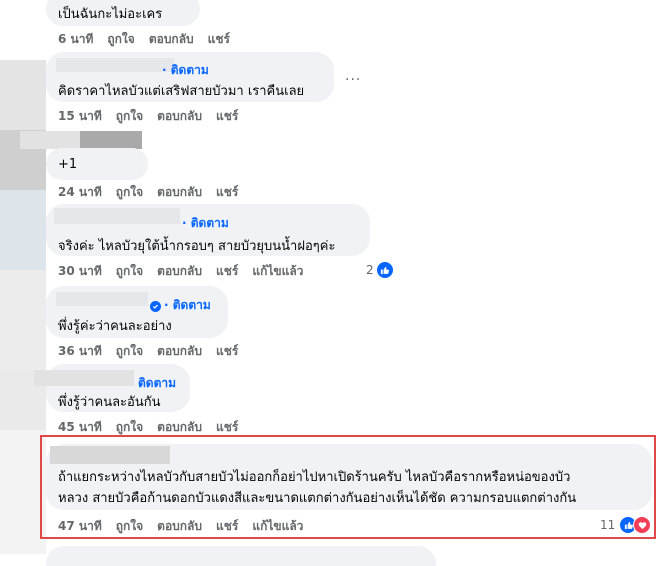 This screenshot has width=671, height=566. Describe the element at coordinates (155, 351) in the screenshot. I see `comment-actions: 36 นาที ถูกใจ ตอบกลับ แชร์` at that location.